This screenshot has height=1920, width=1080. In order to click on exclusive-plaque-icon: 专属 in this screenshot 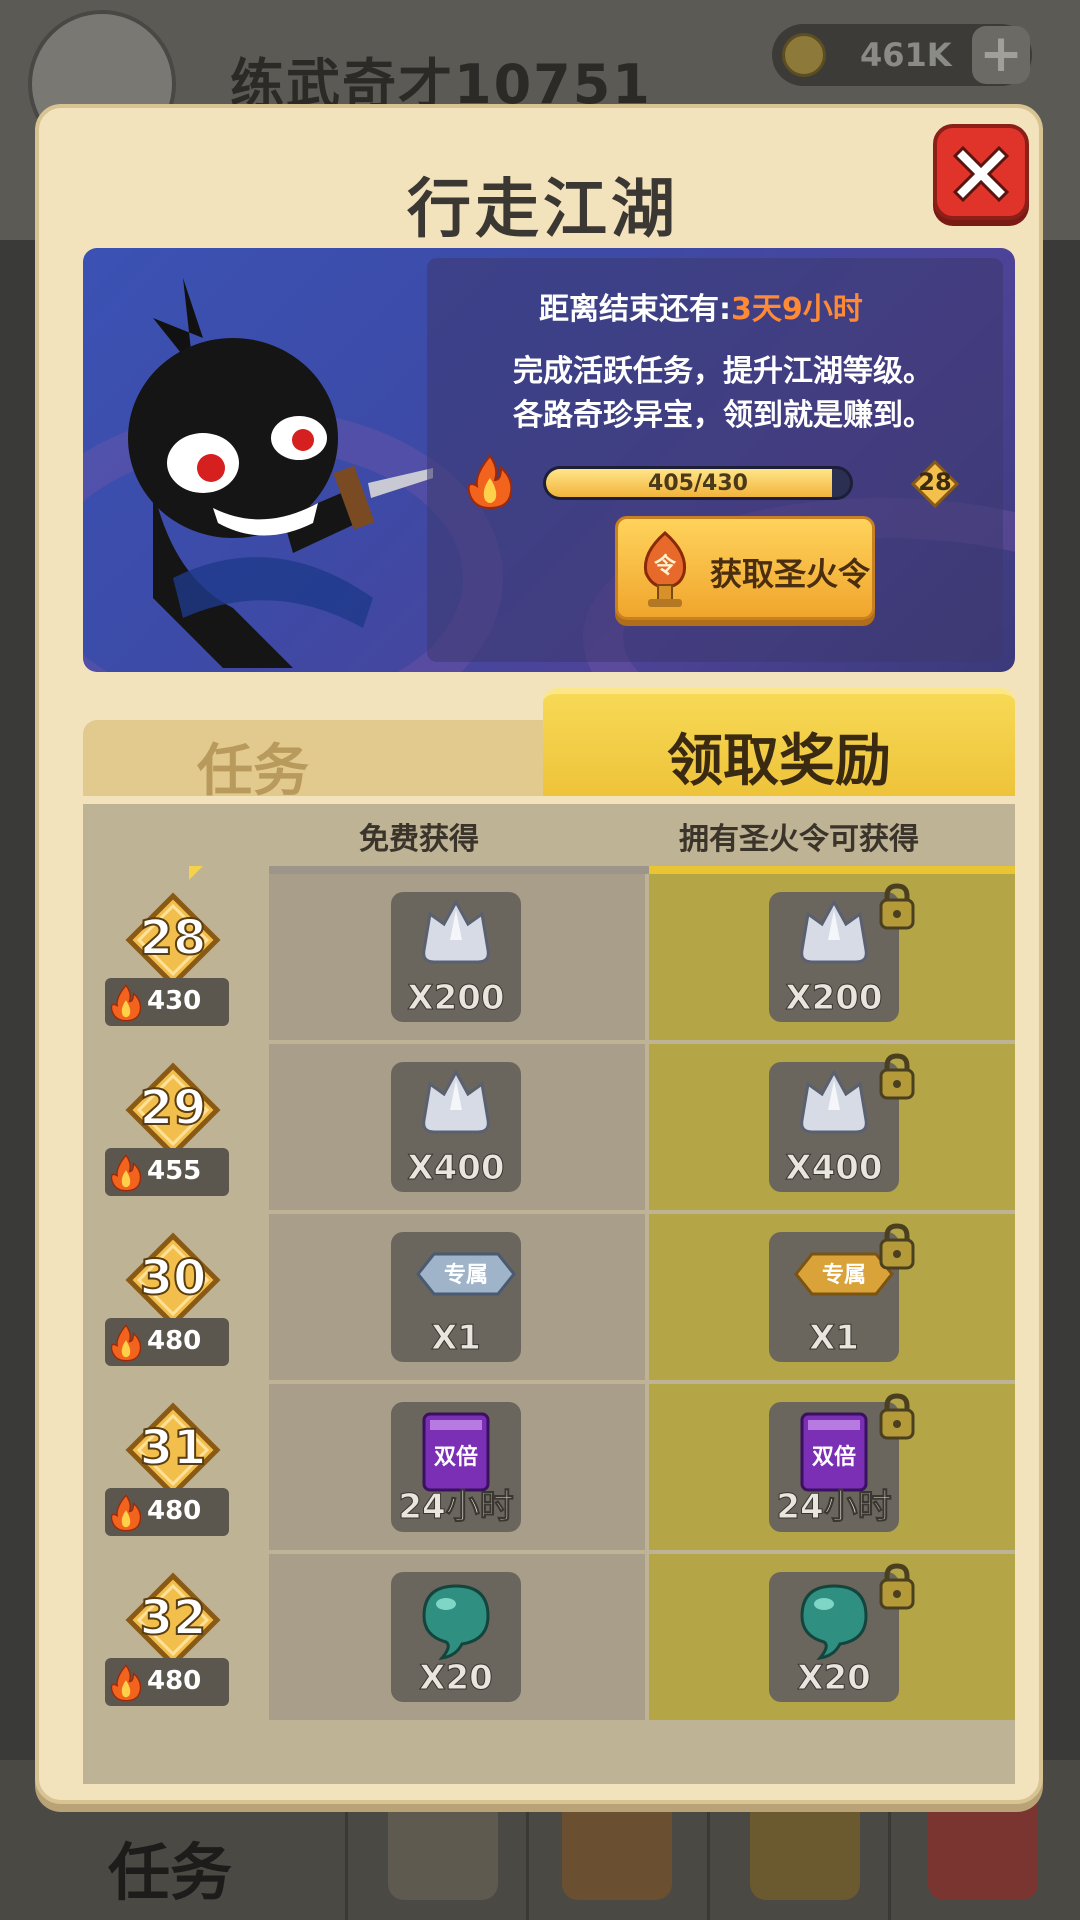, I will do `click(466, 1277)`.